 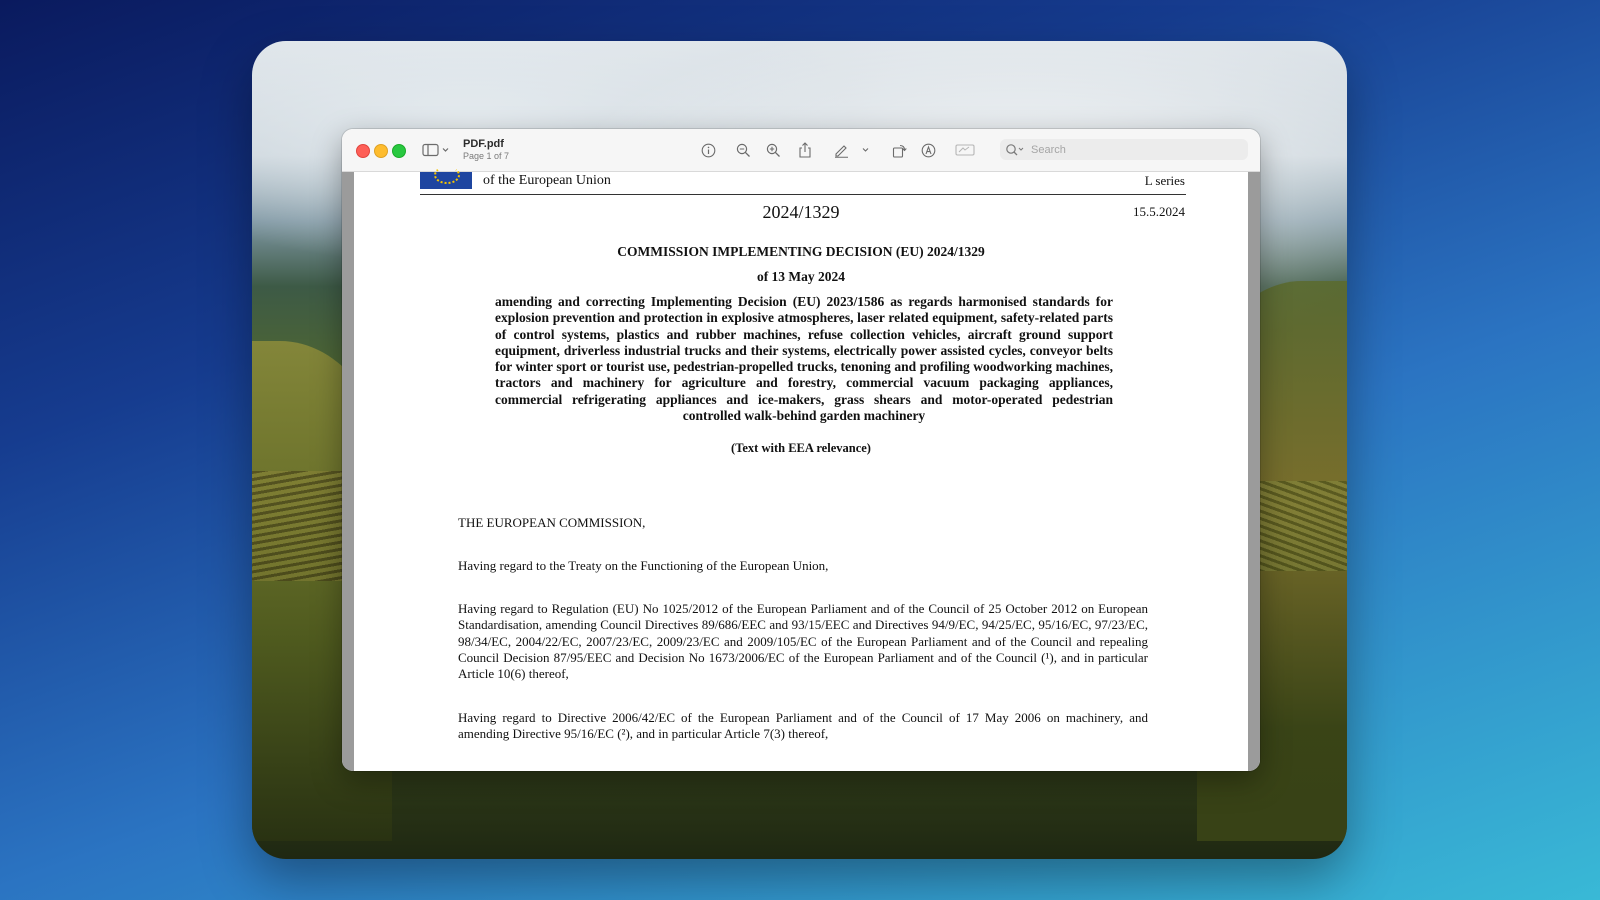 I want to click on rotate-button, so click(x=899, y=150).